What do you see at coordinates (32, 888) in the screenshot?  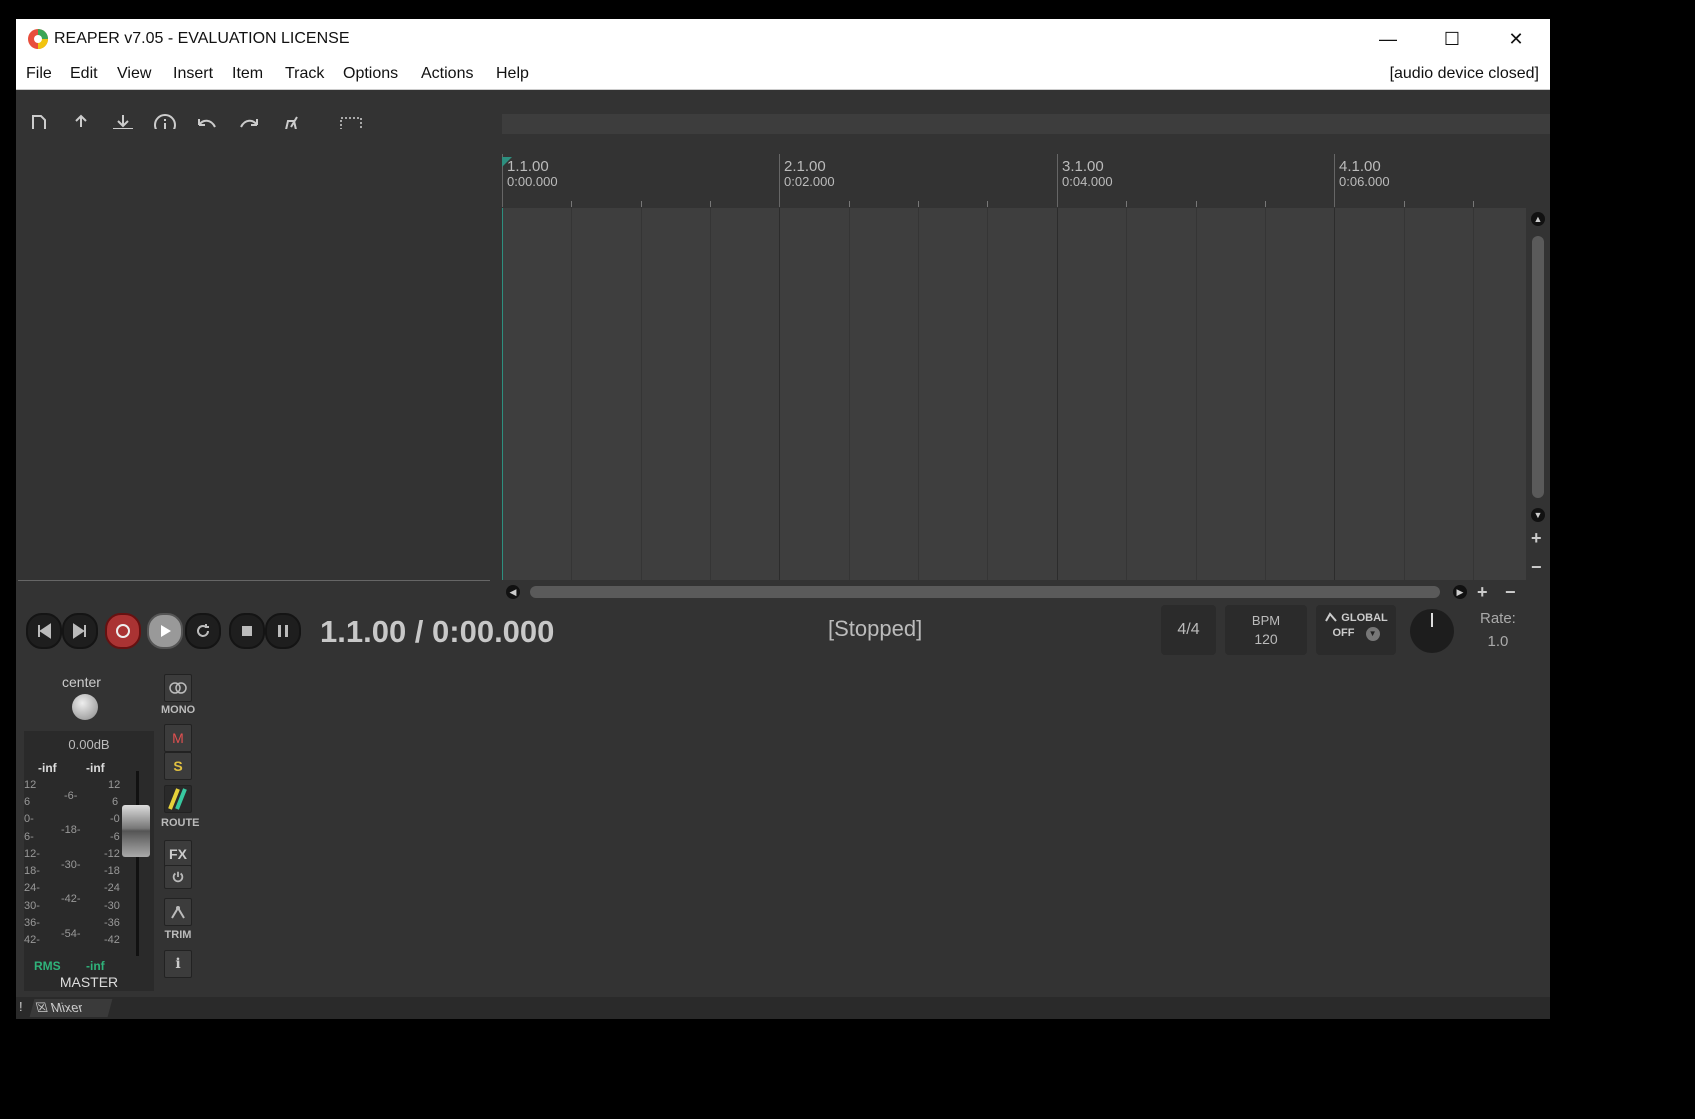 I see `scale-tick: 24-` at bounding box center [32, 888].